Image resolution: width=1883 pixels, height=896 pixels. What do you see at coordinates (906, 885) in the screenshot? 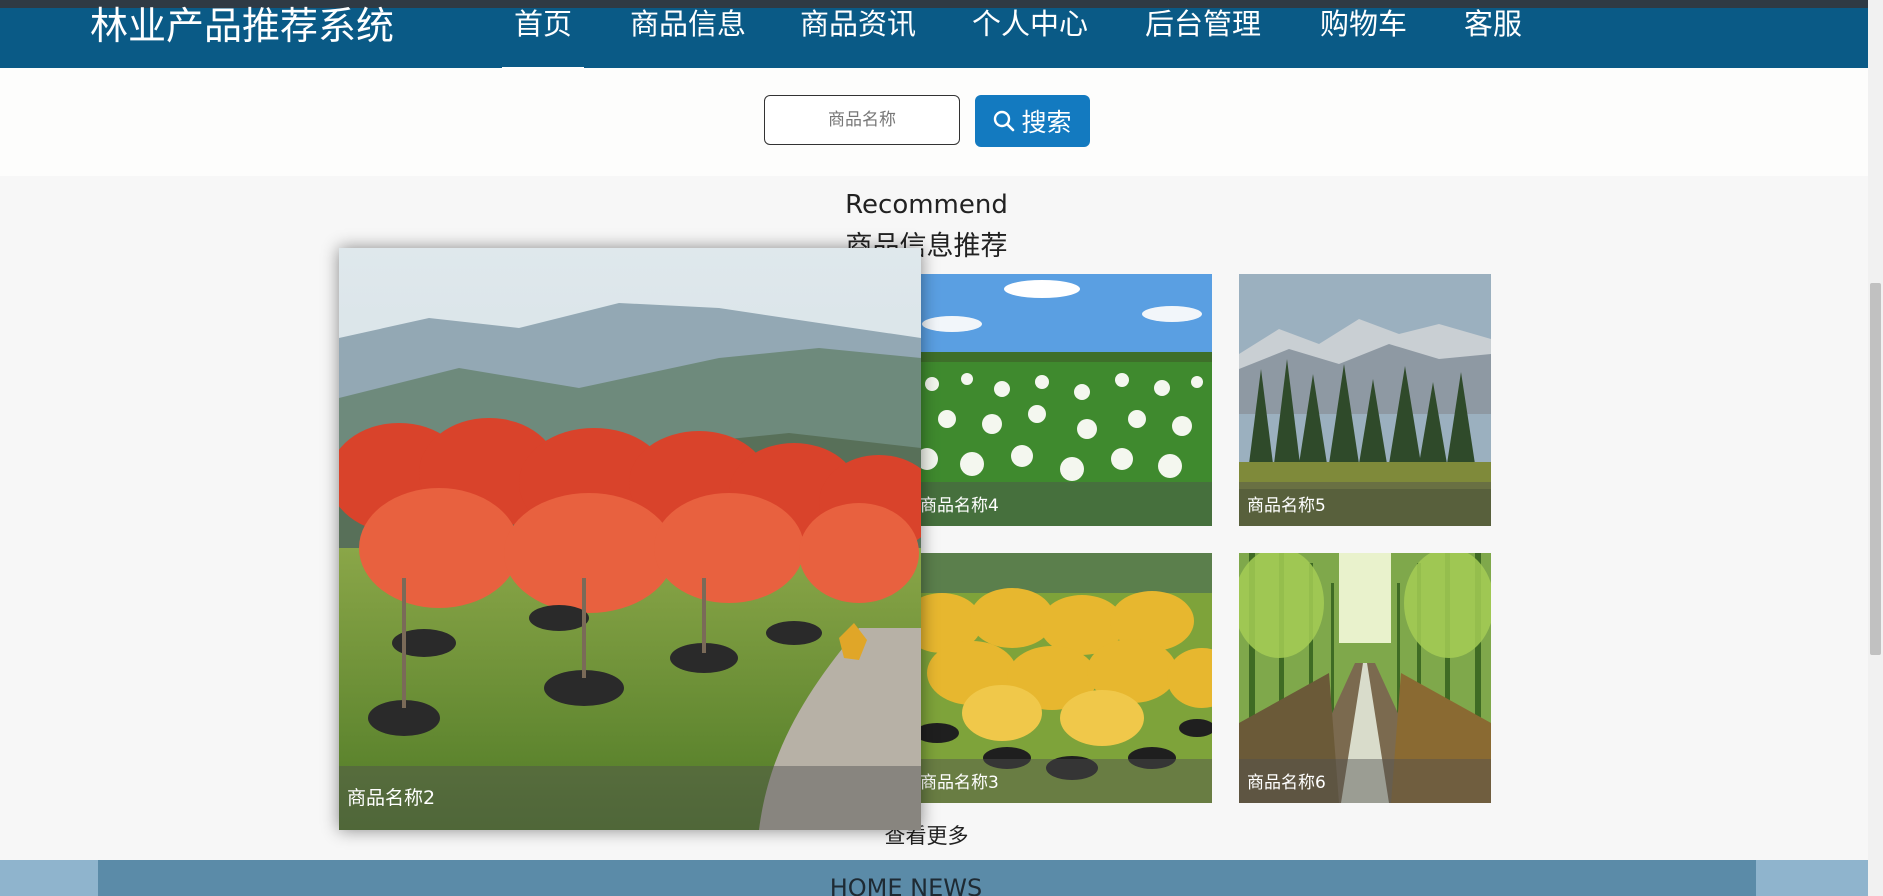
I see `news-section-title: HOME NEWS` at bounding box center [906, 885].